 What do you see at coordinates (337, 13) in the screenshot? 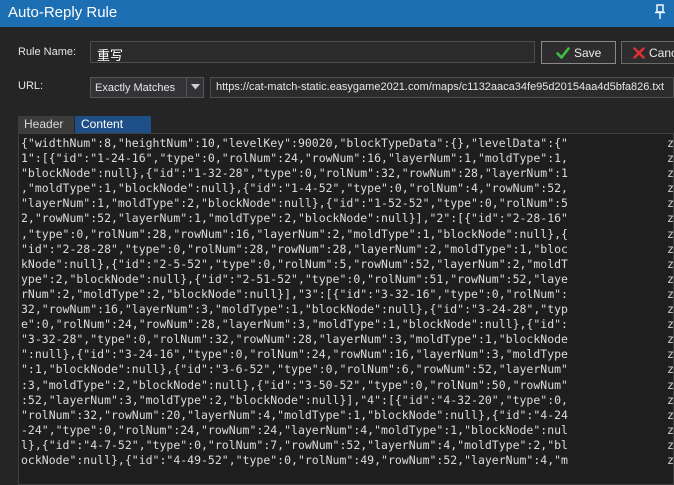
I see `title-bar: Auto-Reply Rule` at bounding box center [337, 13].